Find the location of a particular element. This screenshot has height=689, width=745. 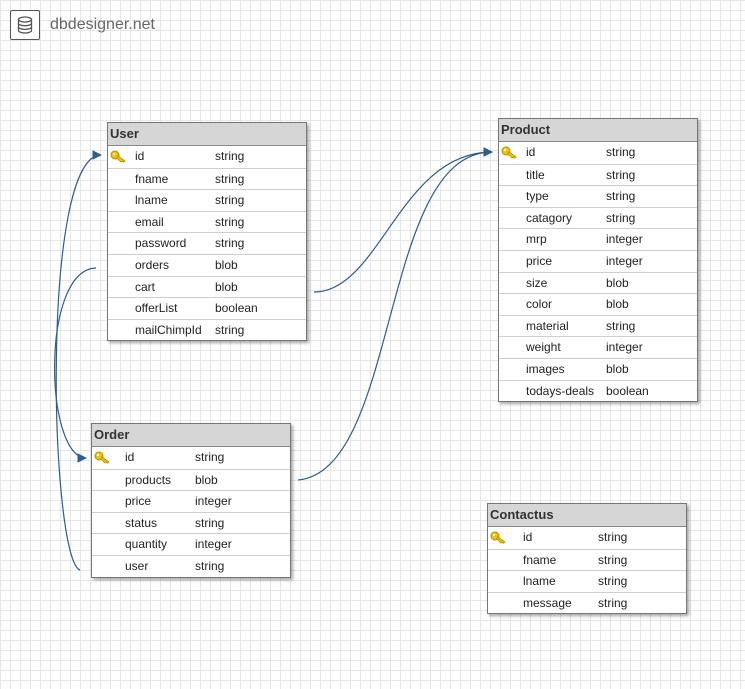

table-title: User is located at coordinates (207, 134).